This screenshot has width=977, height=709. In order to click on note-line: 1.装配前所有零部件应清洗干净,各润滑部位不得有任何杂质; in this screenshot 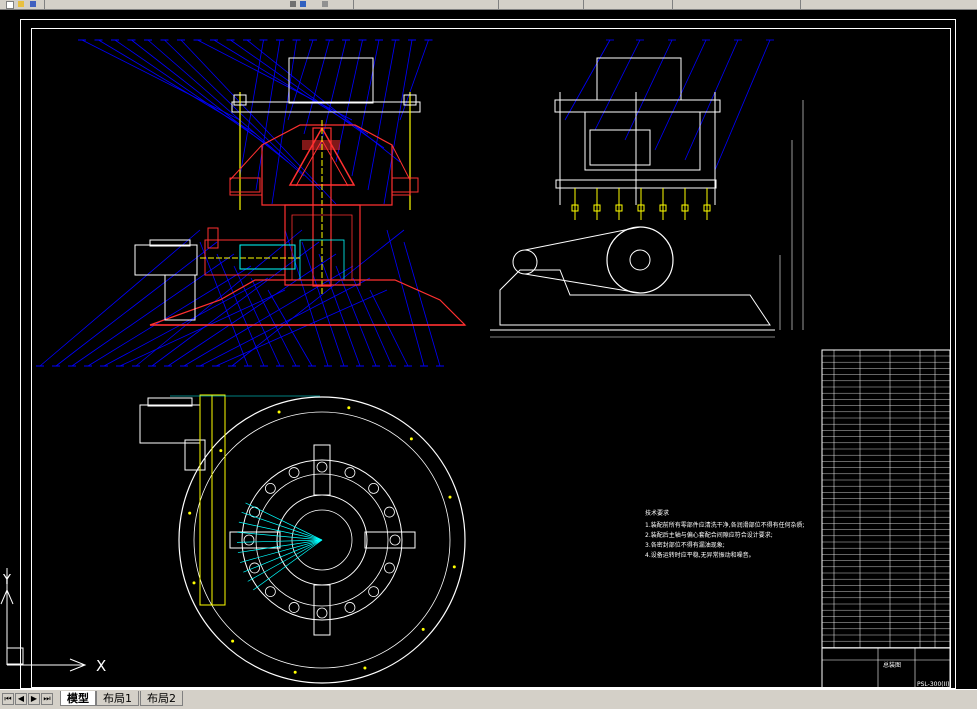, I will do `click(725, 525)`.